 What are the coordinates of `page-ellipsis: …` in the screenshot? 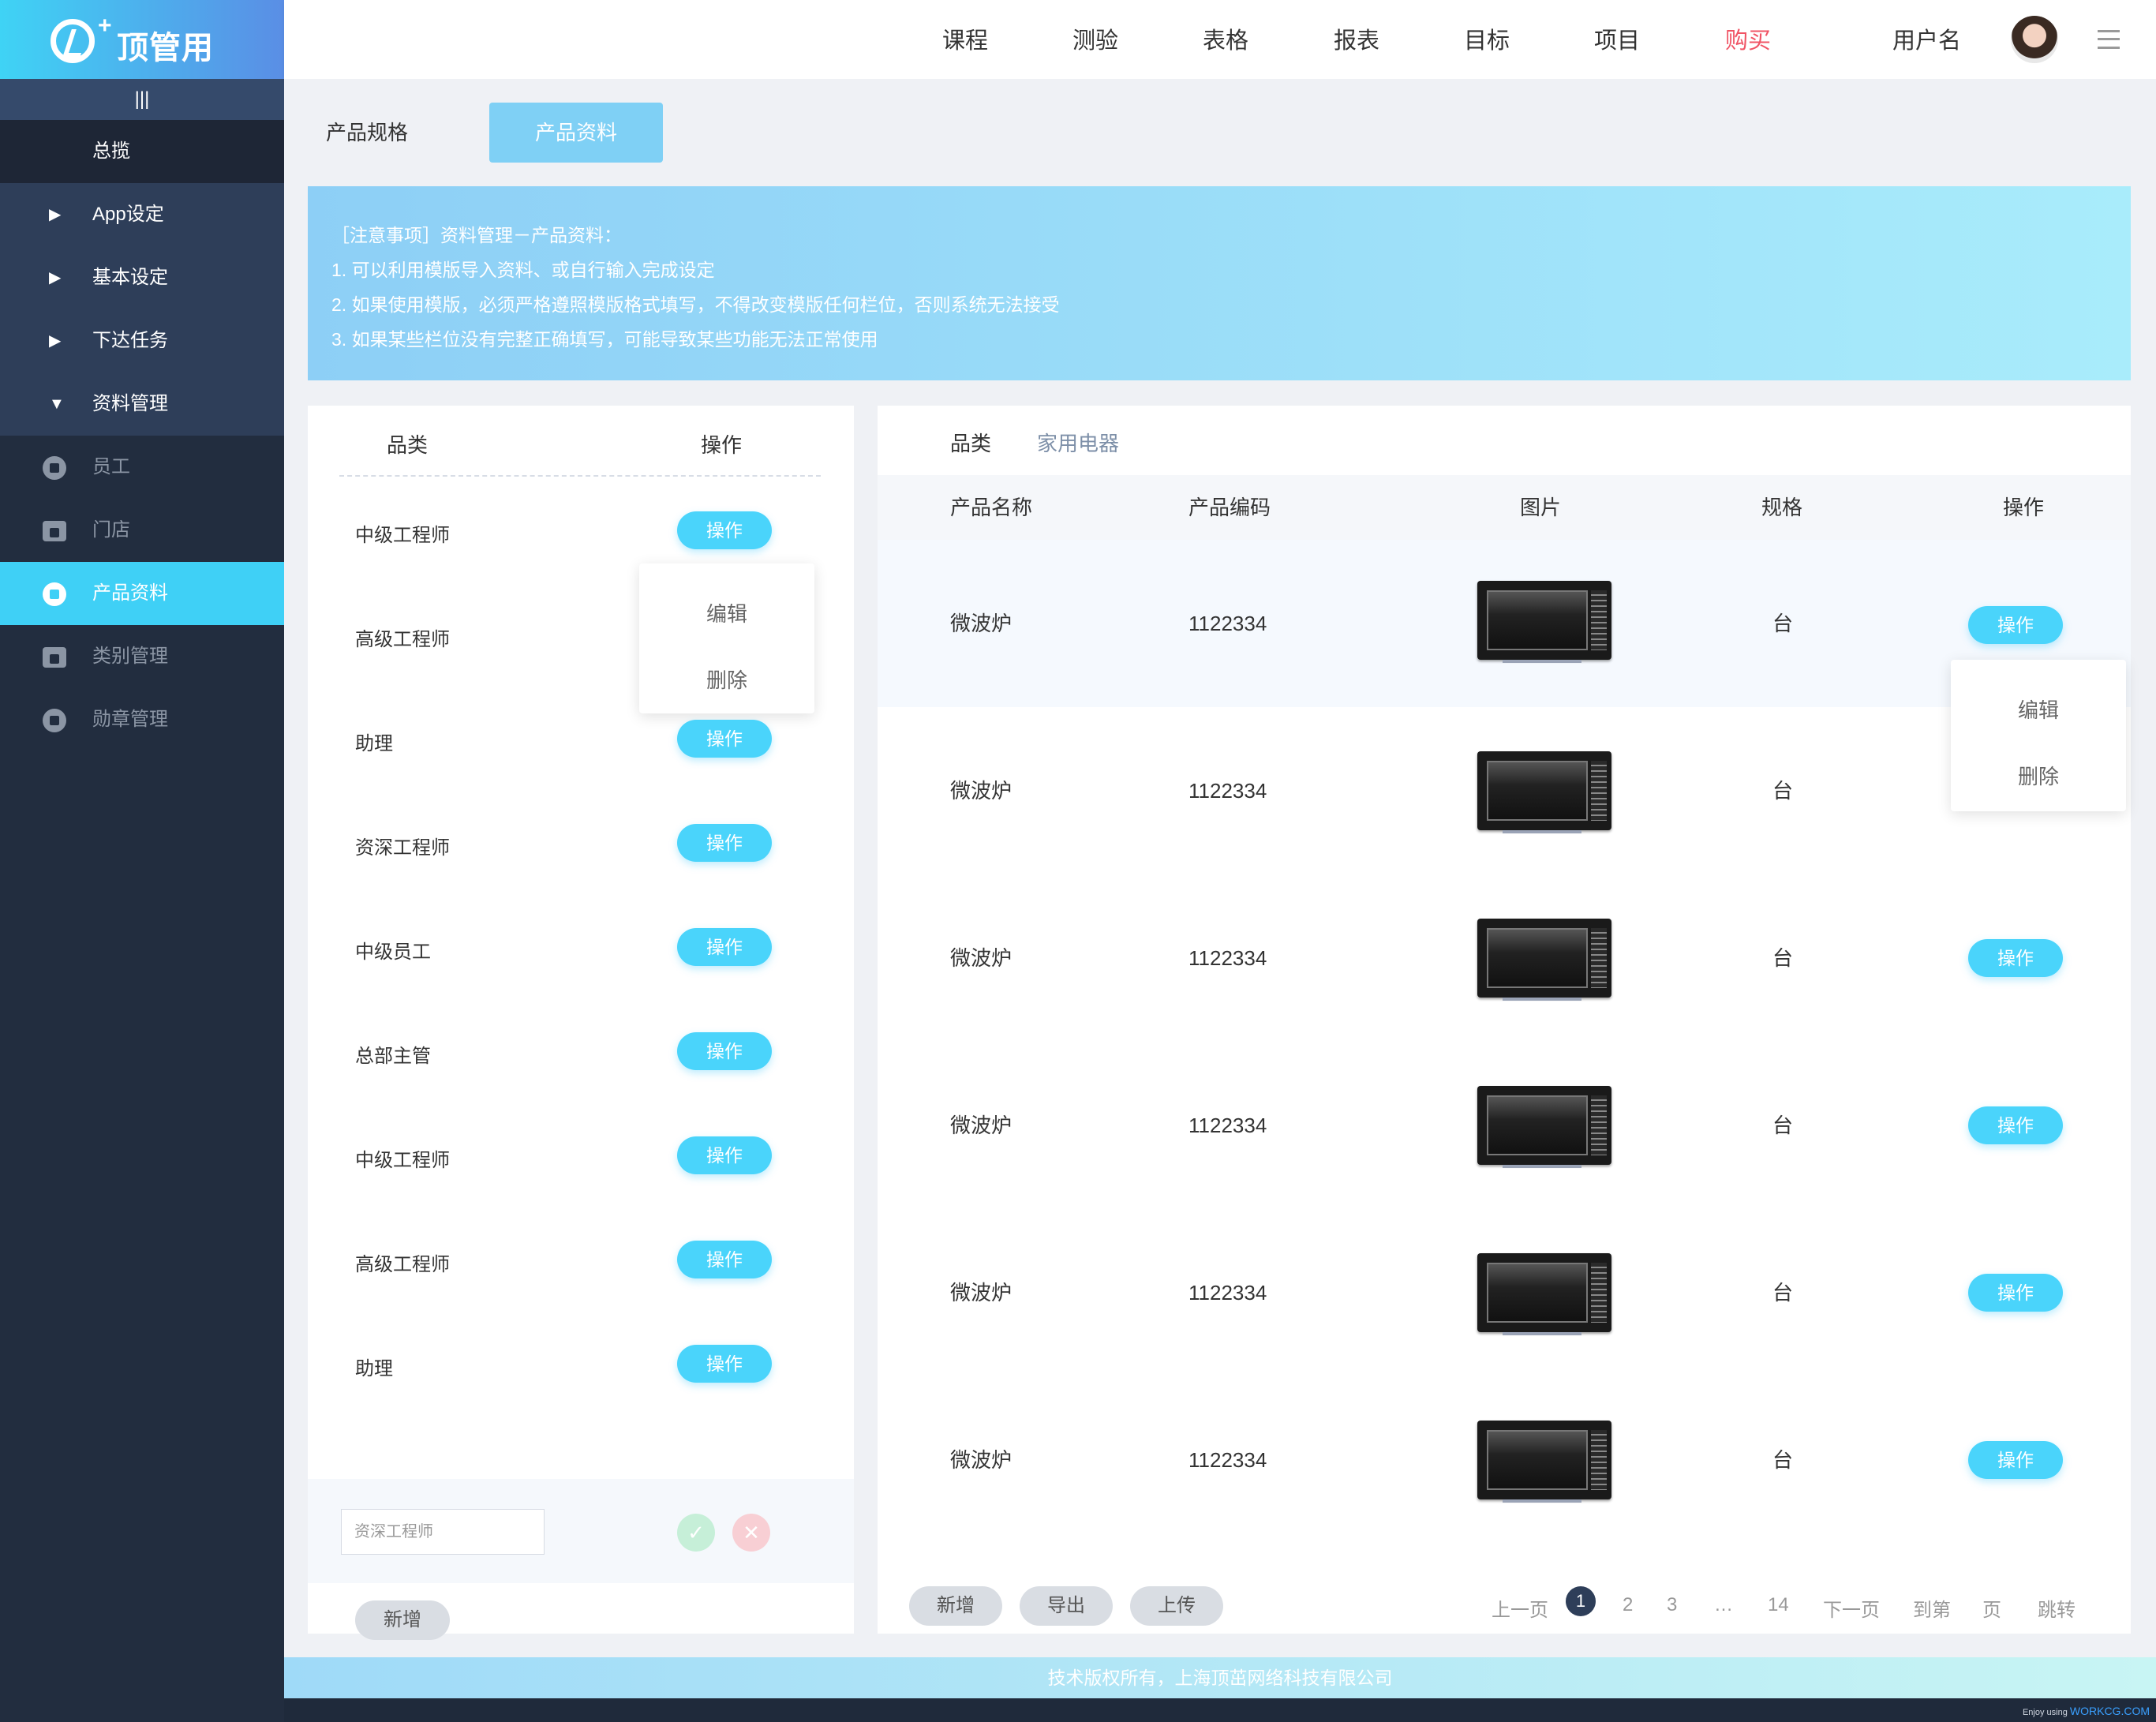 It's located at (1723, 1604).